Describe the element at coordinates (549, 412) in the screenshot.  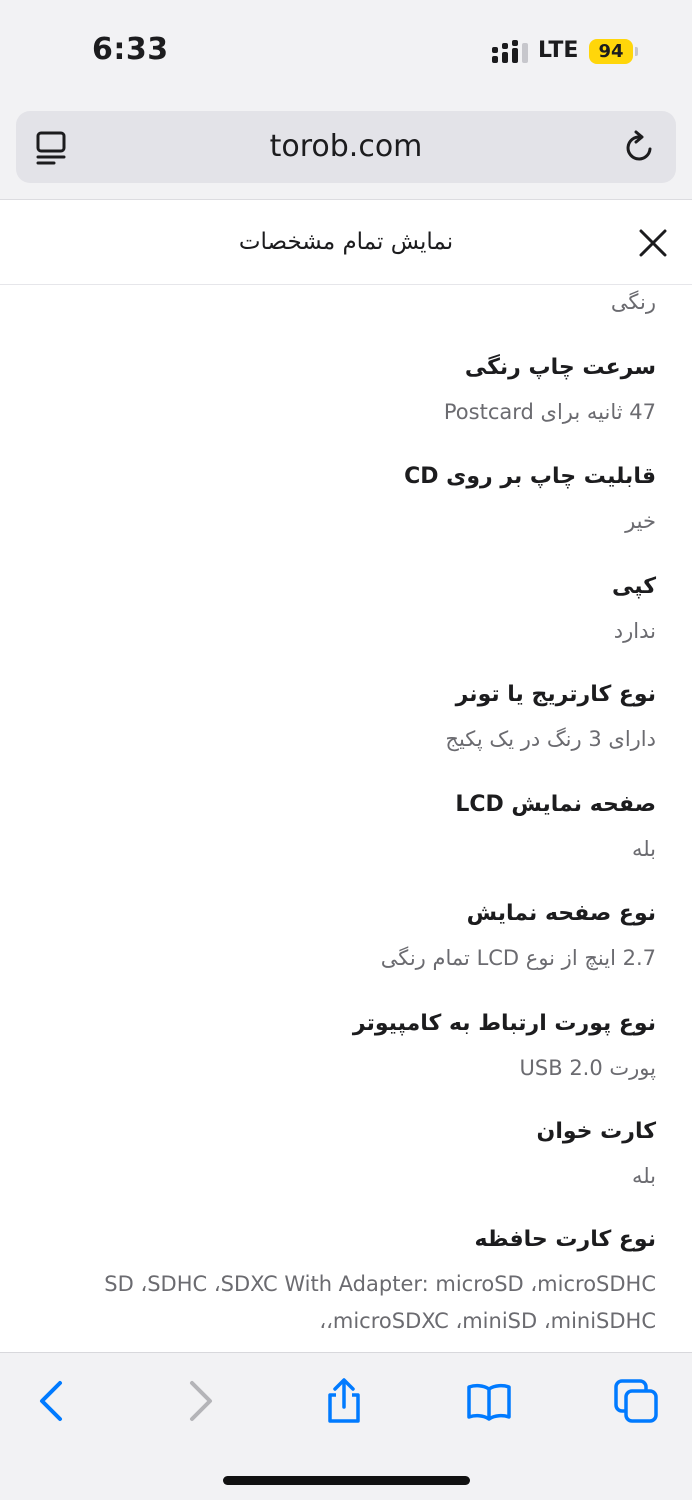
I see `spec-value: 47 ثانیه برای Postcard` at that location.